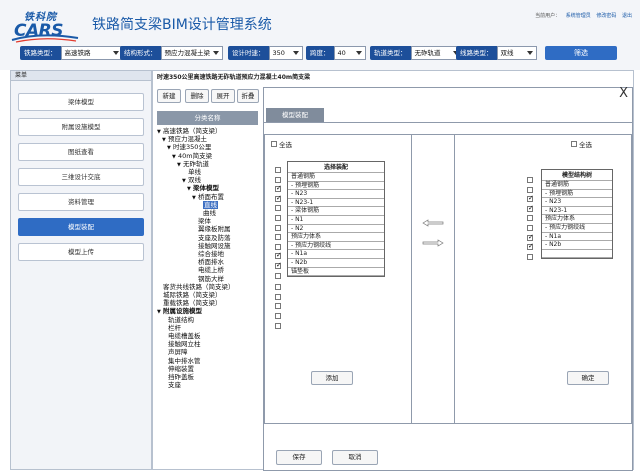  I want to click on tree-node: 客货共线铁路（简支梁）, so click(199, 287).